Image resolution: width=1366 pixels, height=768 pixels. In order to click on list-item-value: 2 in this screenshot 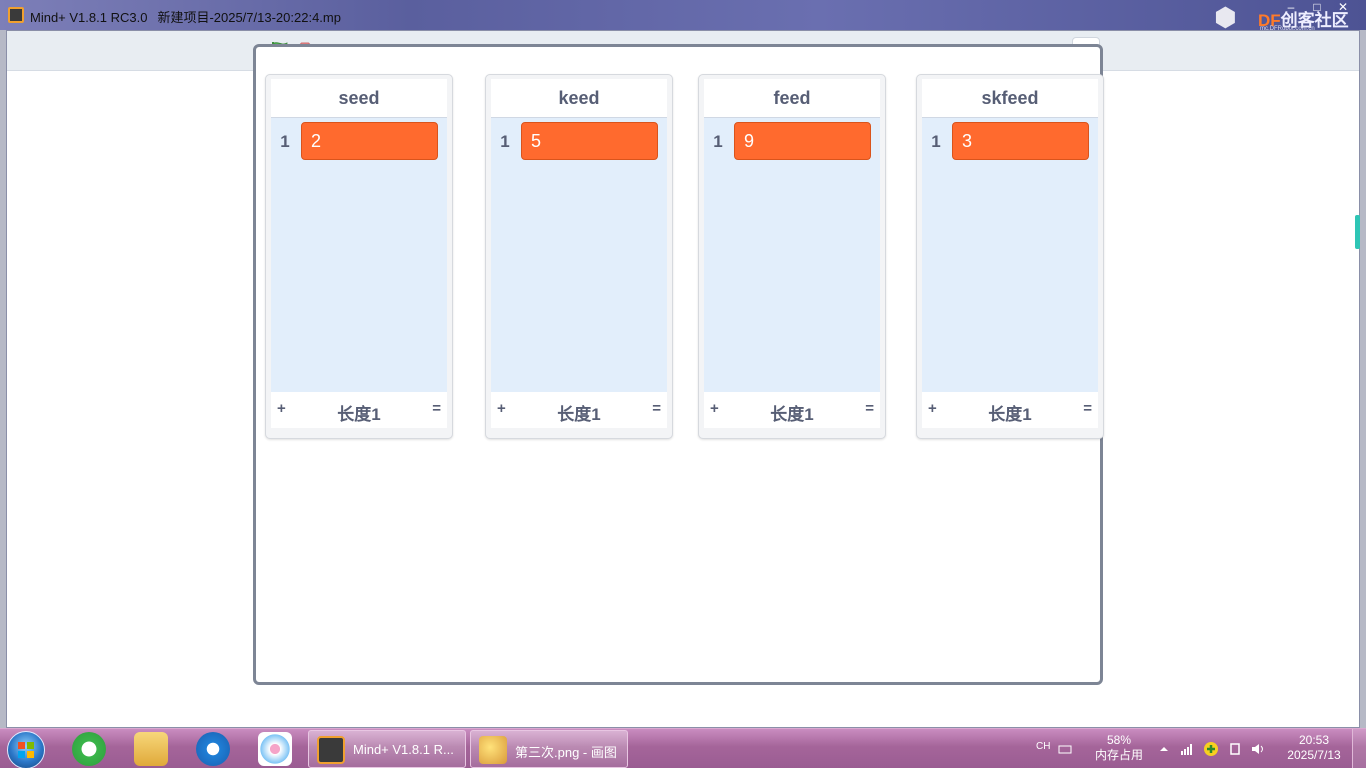, I will do `click(369, 141)`.